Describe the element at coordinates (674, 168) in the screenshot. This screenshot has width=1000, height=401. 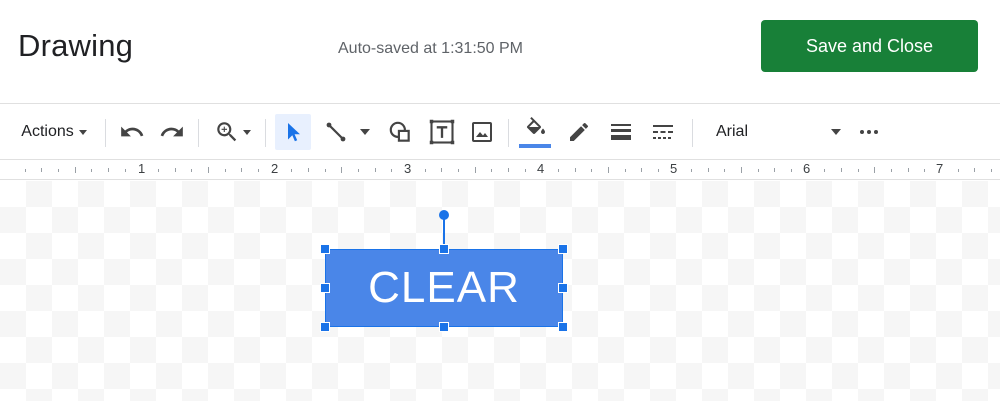
I see `ruler-number: 5` at that location.